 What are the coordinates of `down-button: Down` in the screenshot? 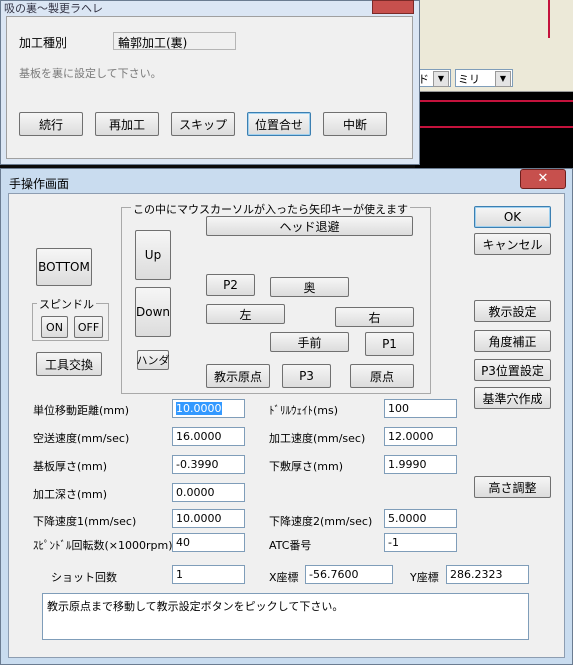 It's located at (153, 312).